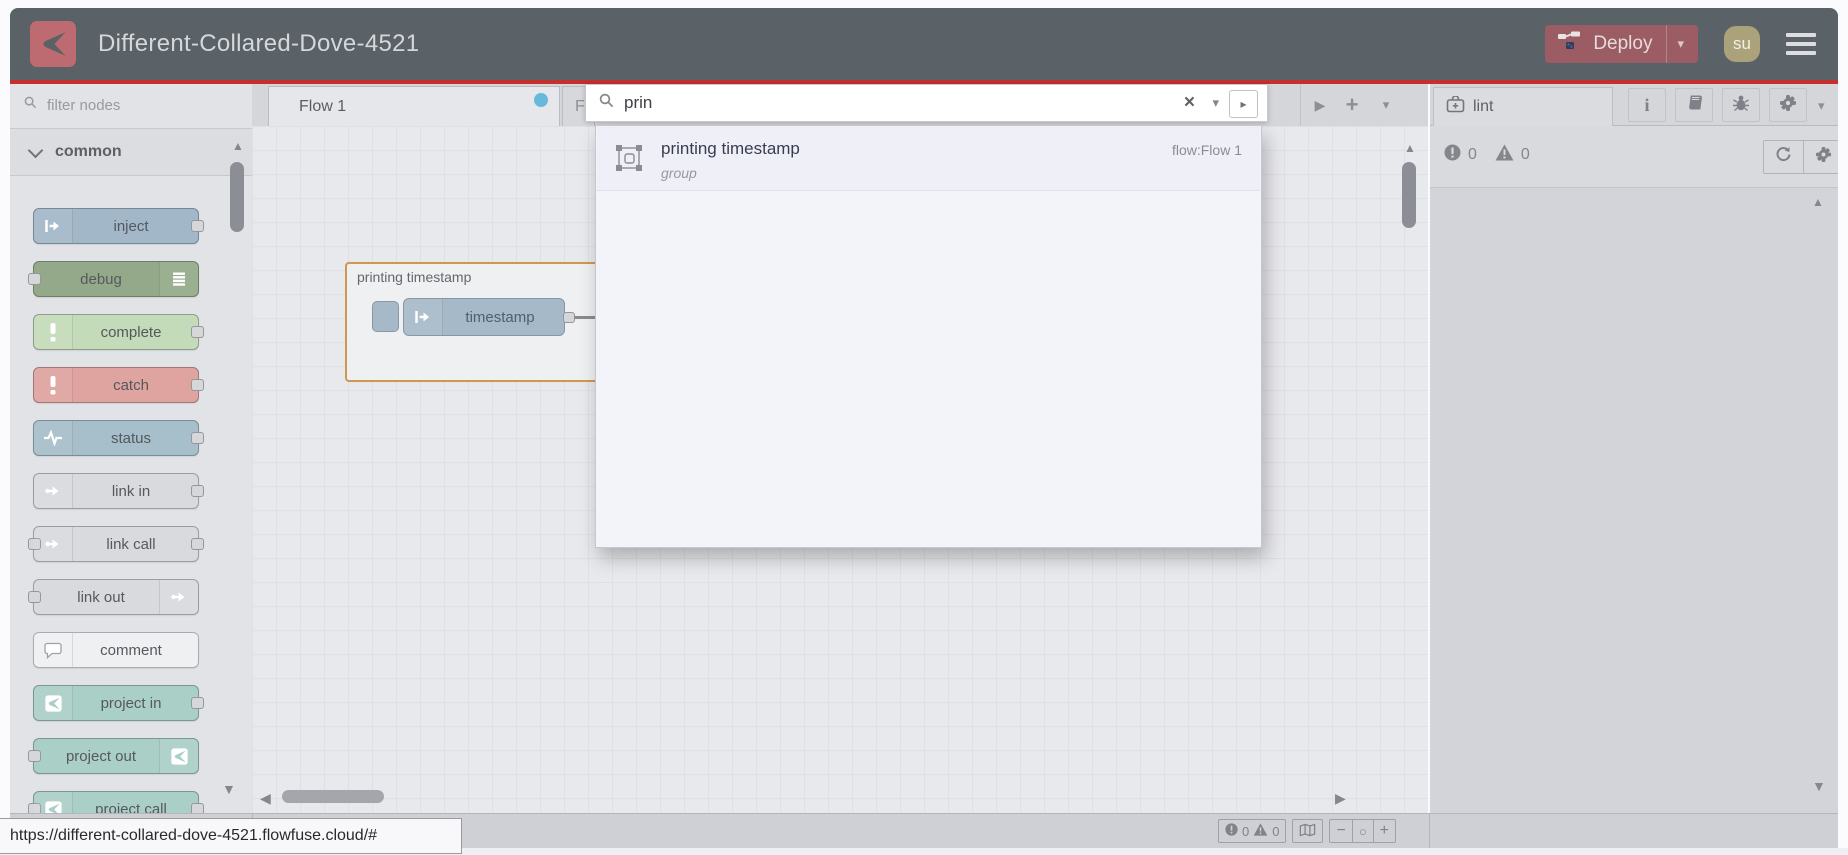 Image resolution: width=1848 pixels, height=855 pixels. Describe the element at coordinates (113, 597) in the screenshot. I see `palette-node-link-out: link out` at that location.